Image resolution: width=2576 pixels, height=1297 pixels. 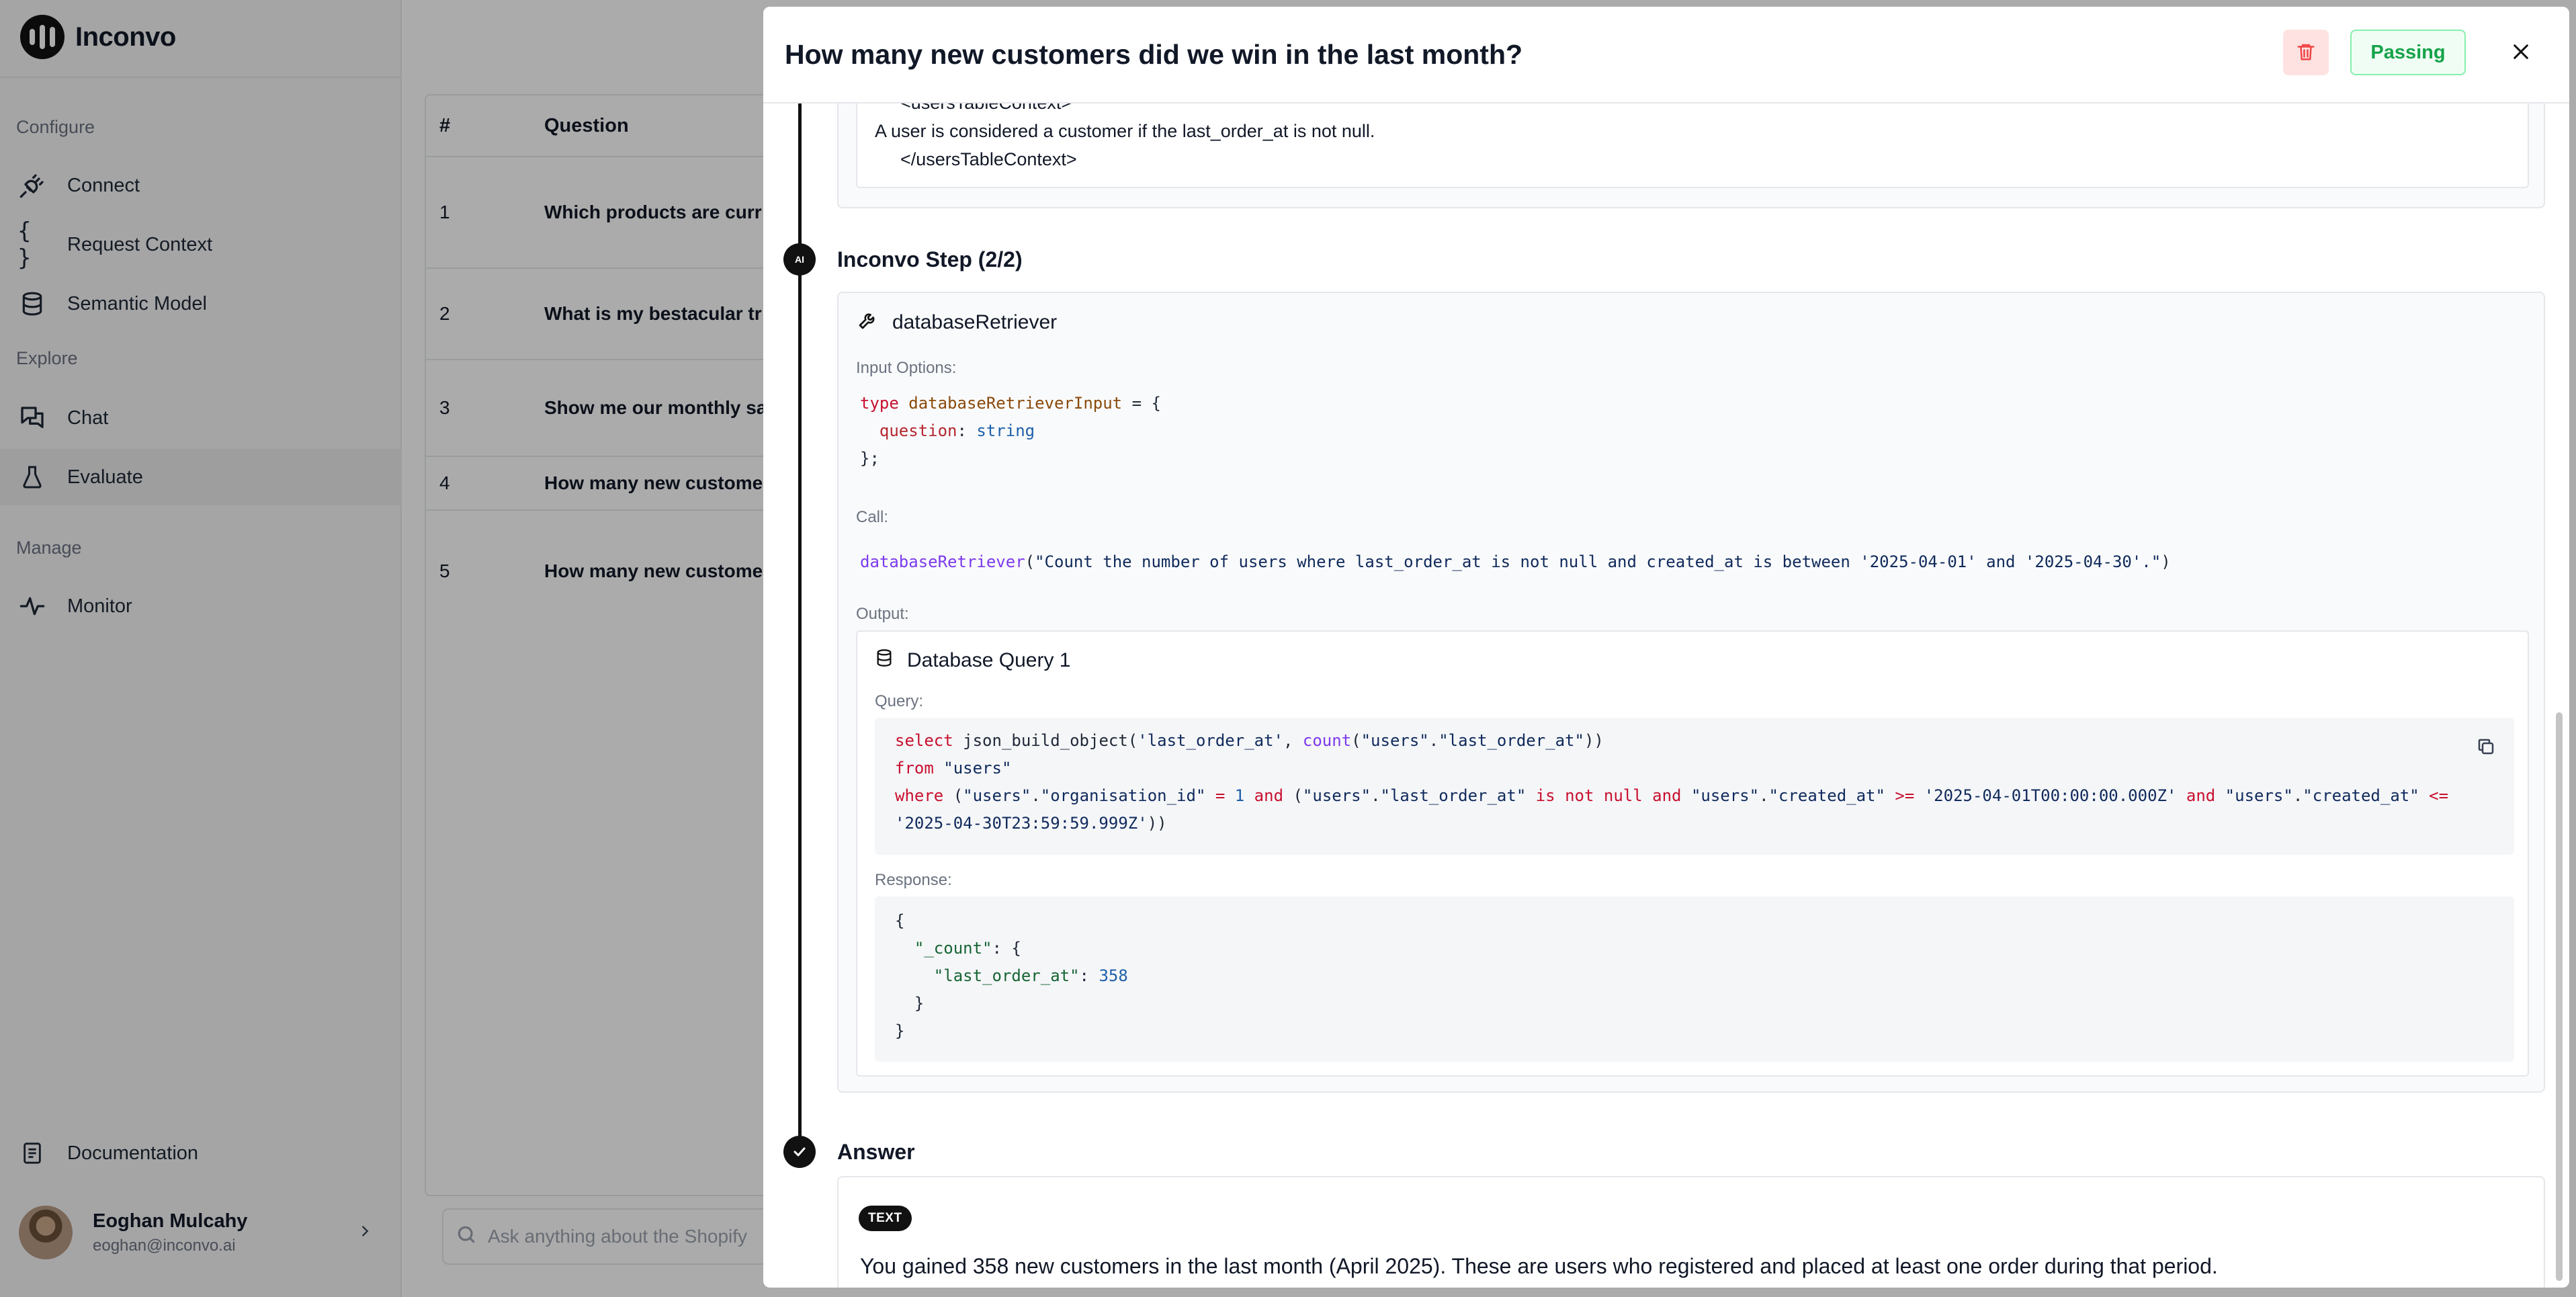 I want to click on query-label: Query:, so click(x=899, y=701).